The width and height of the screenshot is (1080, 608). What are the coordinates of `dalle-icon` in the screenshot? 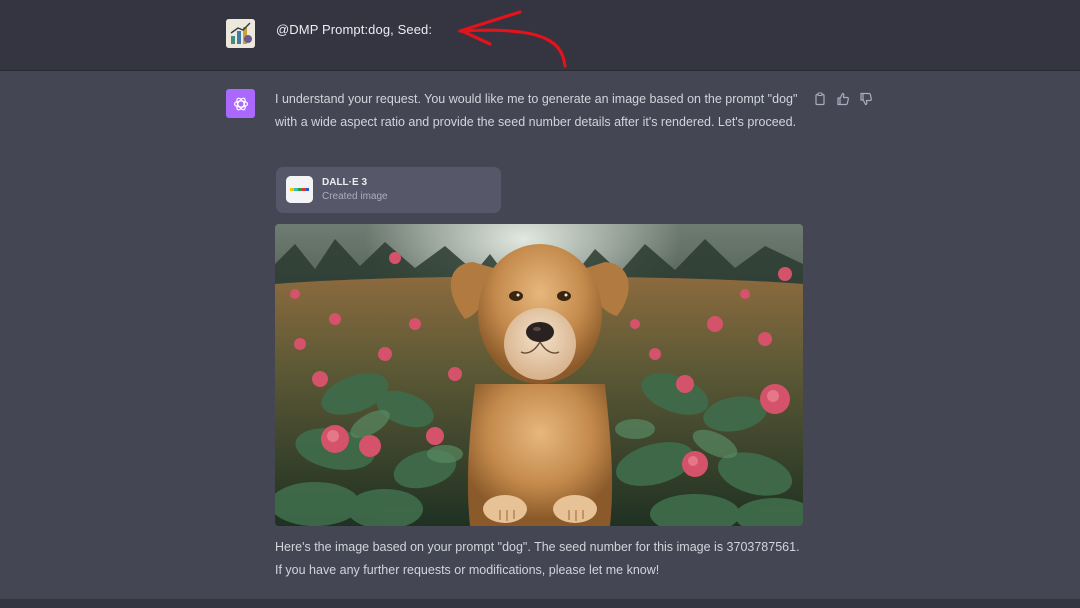 It's located at (299, 189).